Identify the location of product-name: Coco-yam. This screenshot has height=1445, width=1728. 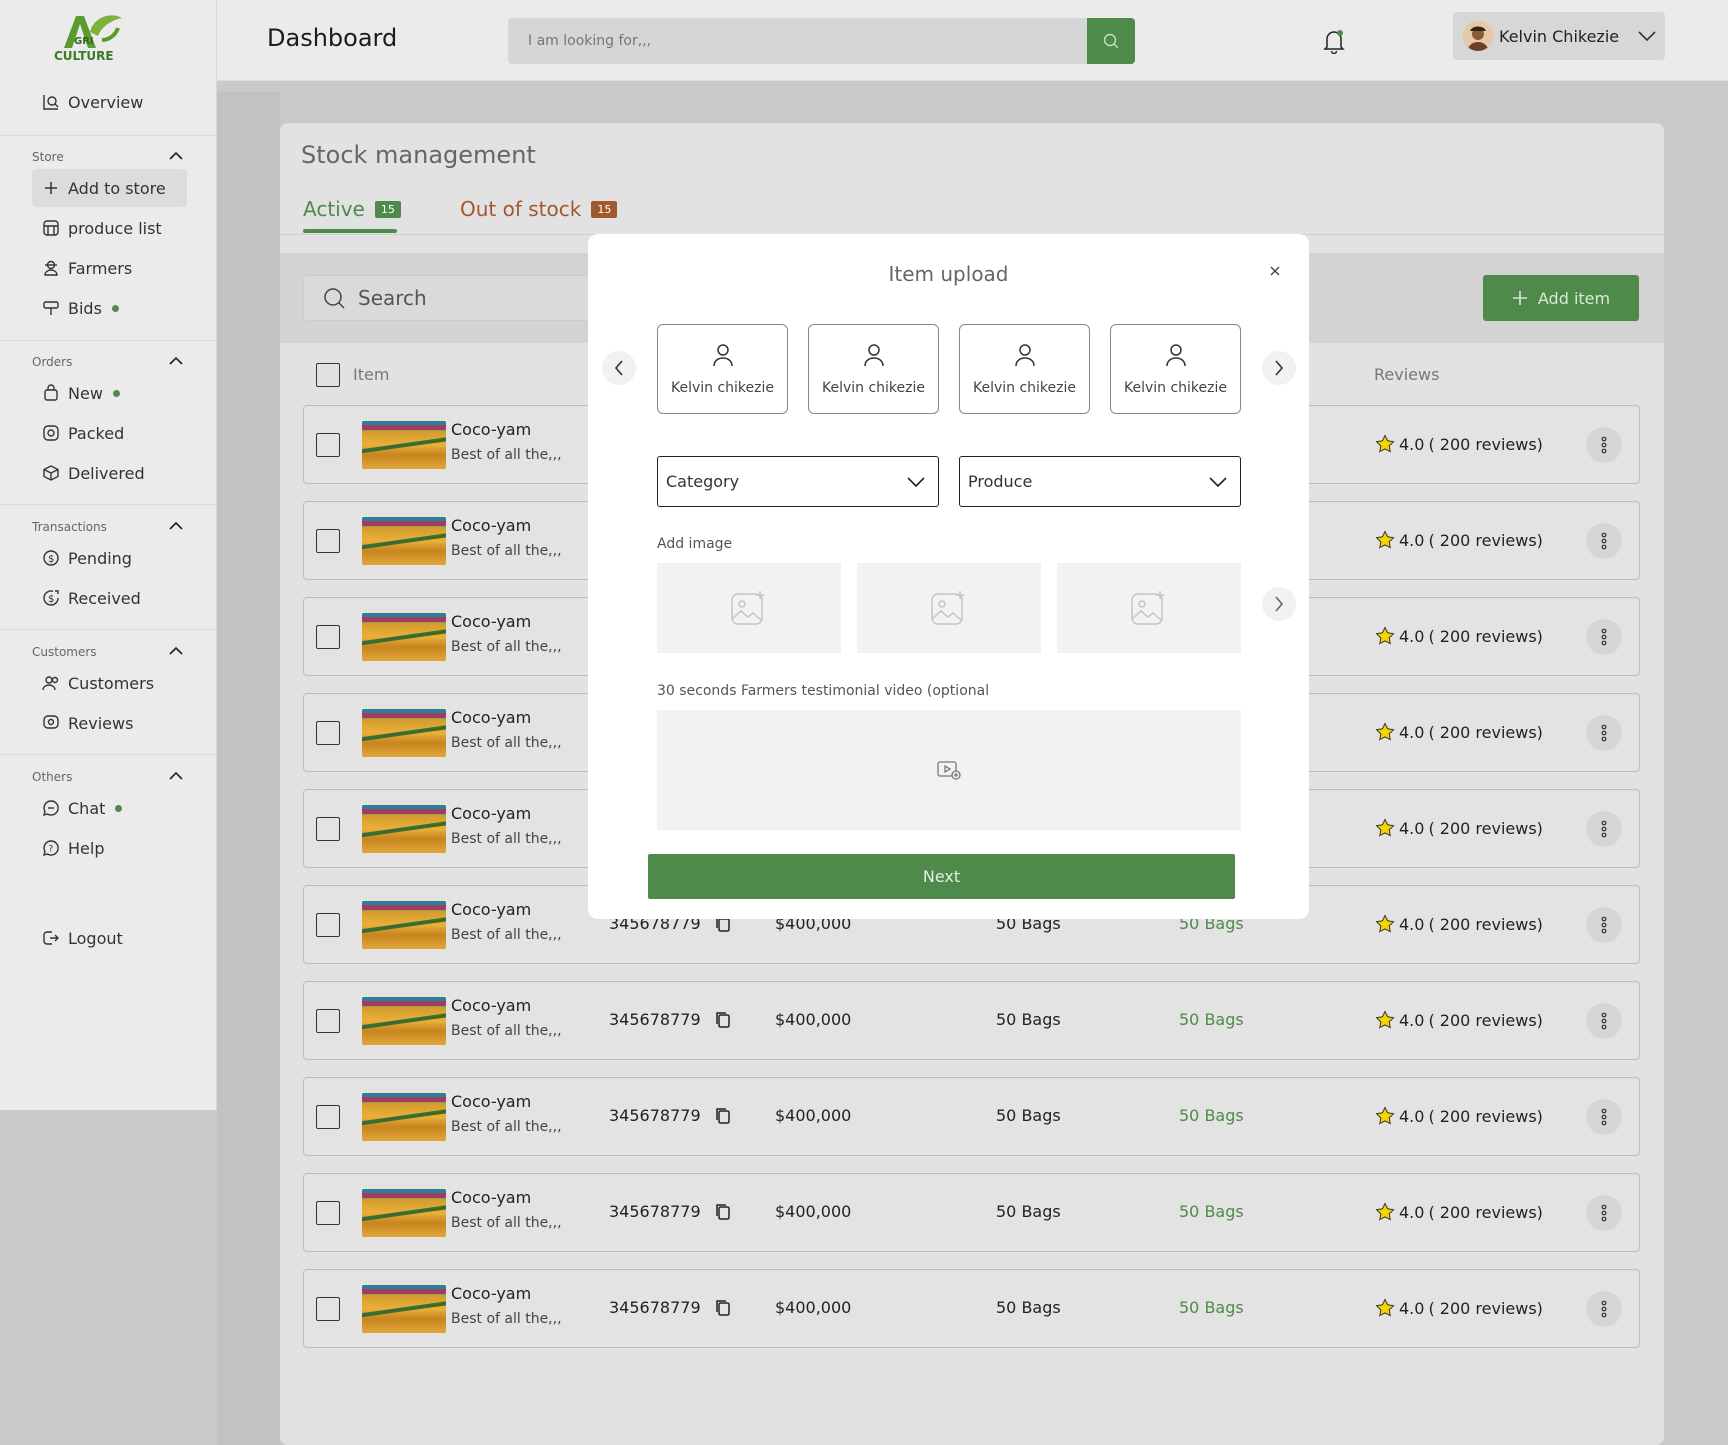
(491, 1101).